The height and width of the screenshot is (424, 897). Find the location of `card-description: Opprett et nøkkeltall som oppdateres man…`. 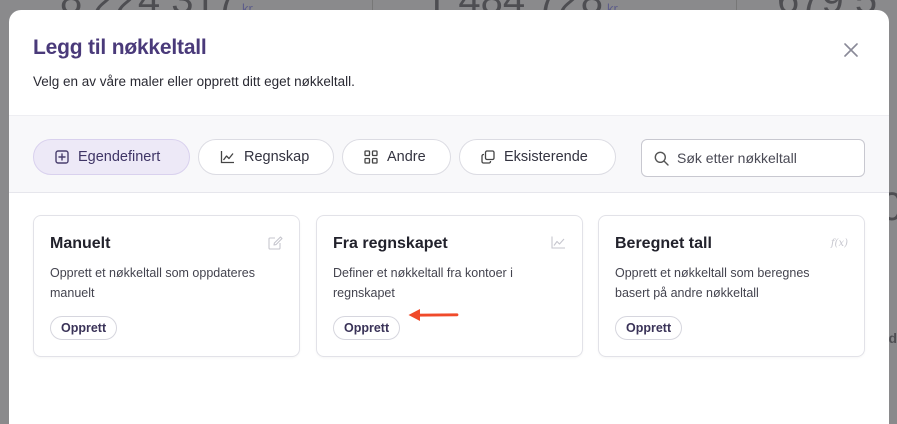

card-description: Opprett et nøkkeltall som oppdateres man… is located at coordinates (152, 283).